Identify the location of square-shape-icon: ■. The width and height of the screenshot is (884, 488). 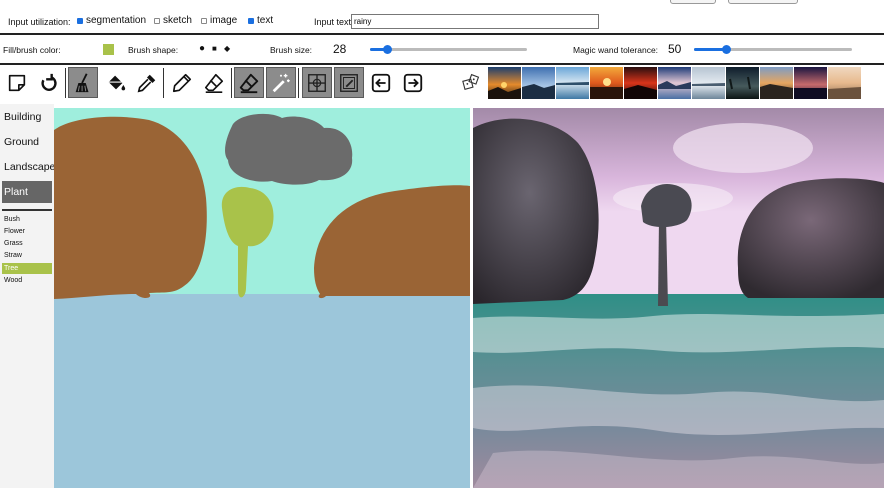
(214, 48).